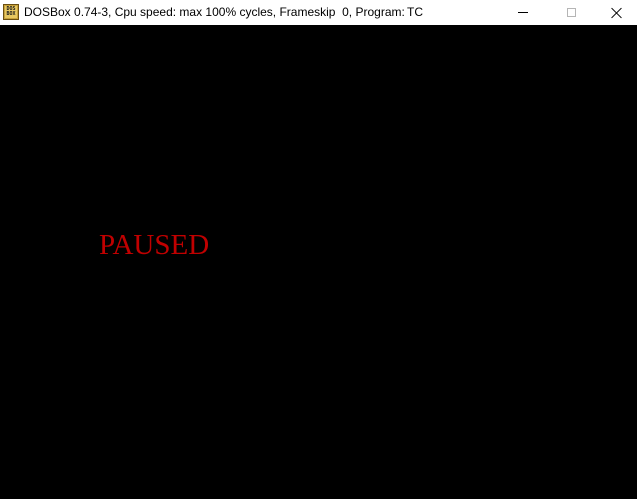 This screenshot has height=499, width=637. Describe the element at coordinates (415, 12) in the screenshot. I see `program-name: TC` at that location.